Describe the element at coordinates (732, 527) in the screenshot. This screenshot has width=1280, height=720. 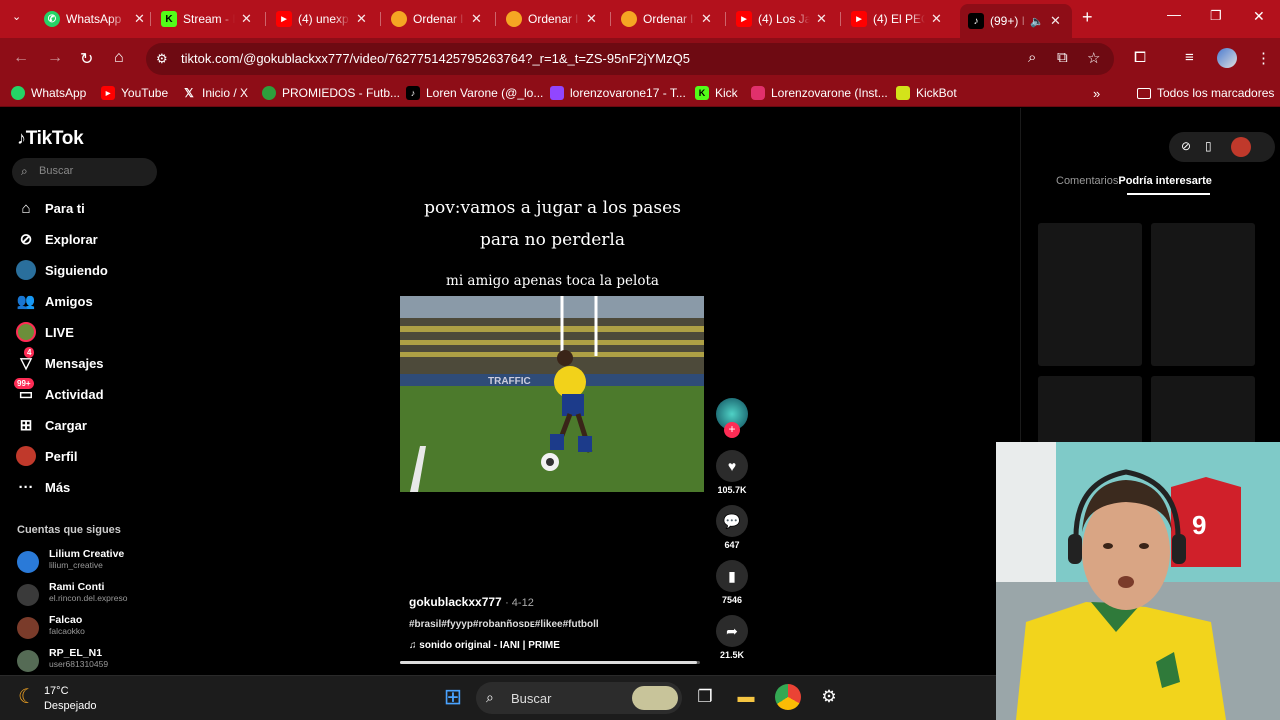
I see `comment-button: 💬 647` at that location.